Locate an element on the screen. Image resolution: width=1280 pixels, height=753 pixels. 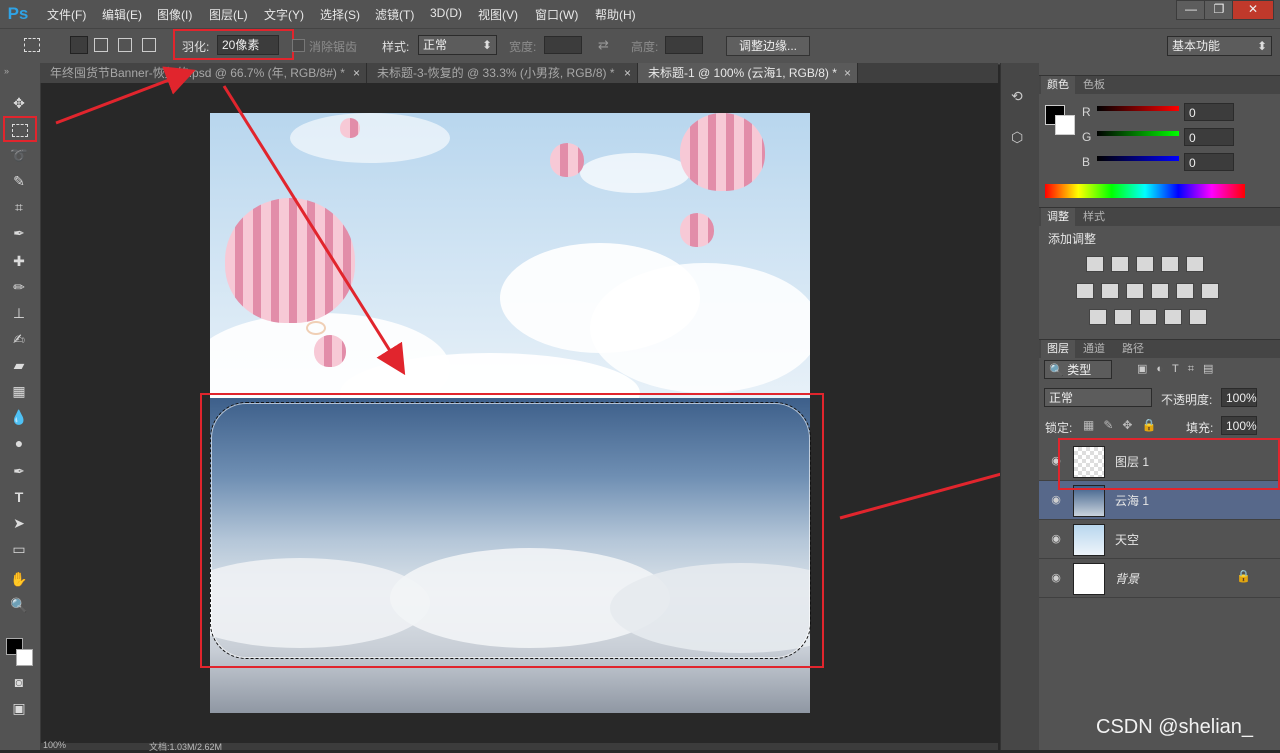
g-label: G is located at coordinates (1087, 137).